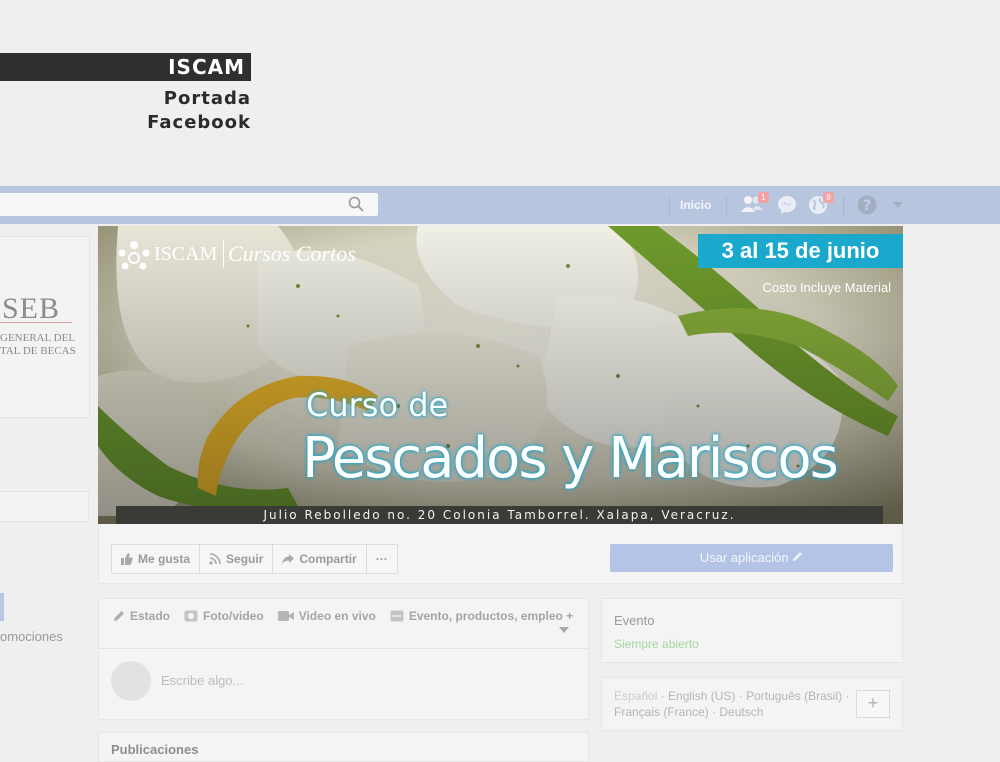 This screenshot has height=762, width=1000. What do you see at coordinates (397, 616) in the screenshot?
I see `calendar-icon` at bounding box center [397, 616].